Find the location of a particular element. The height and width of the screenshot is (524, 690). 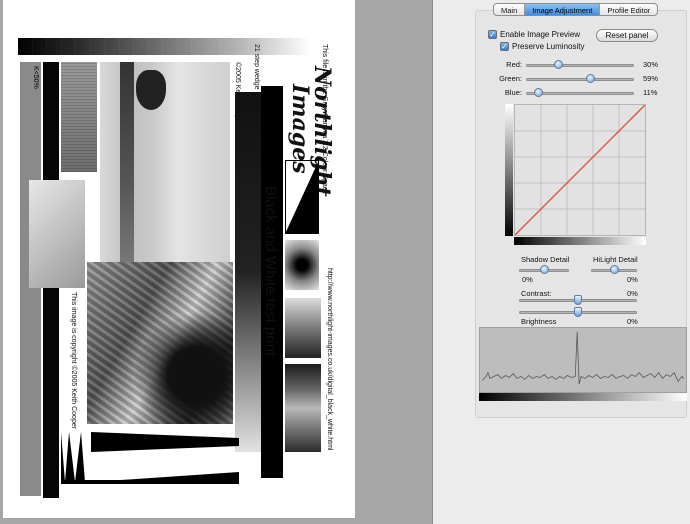

gradient-column is located at coordinates (248, 272).